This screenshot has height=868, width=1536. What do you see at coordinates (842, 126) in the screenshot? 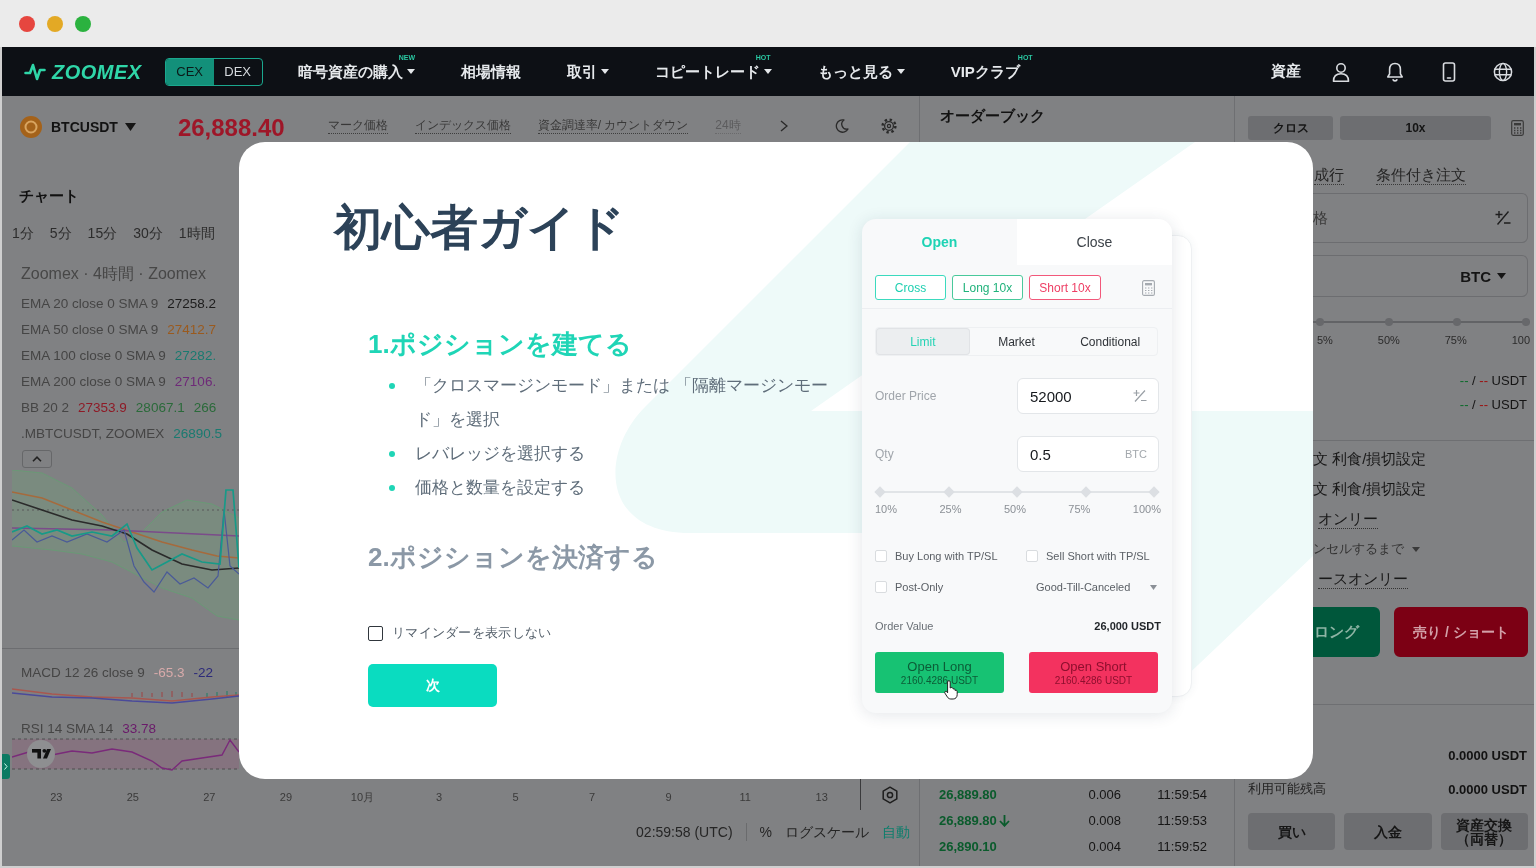
I see `moon-icon` at bounding box center [842, 126].